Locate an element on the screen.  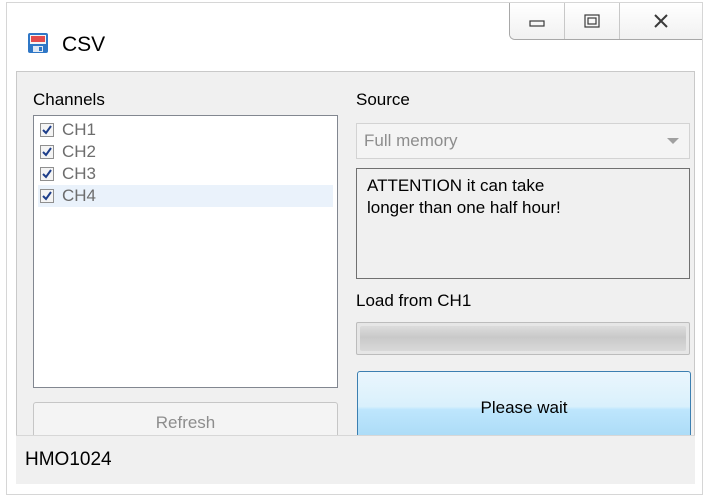
channel-item-ch3: CH3 is located at coordinates (185, 174).